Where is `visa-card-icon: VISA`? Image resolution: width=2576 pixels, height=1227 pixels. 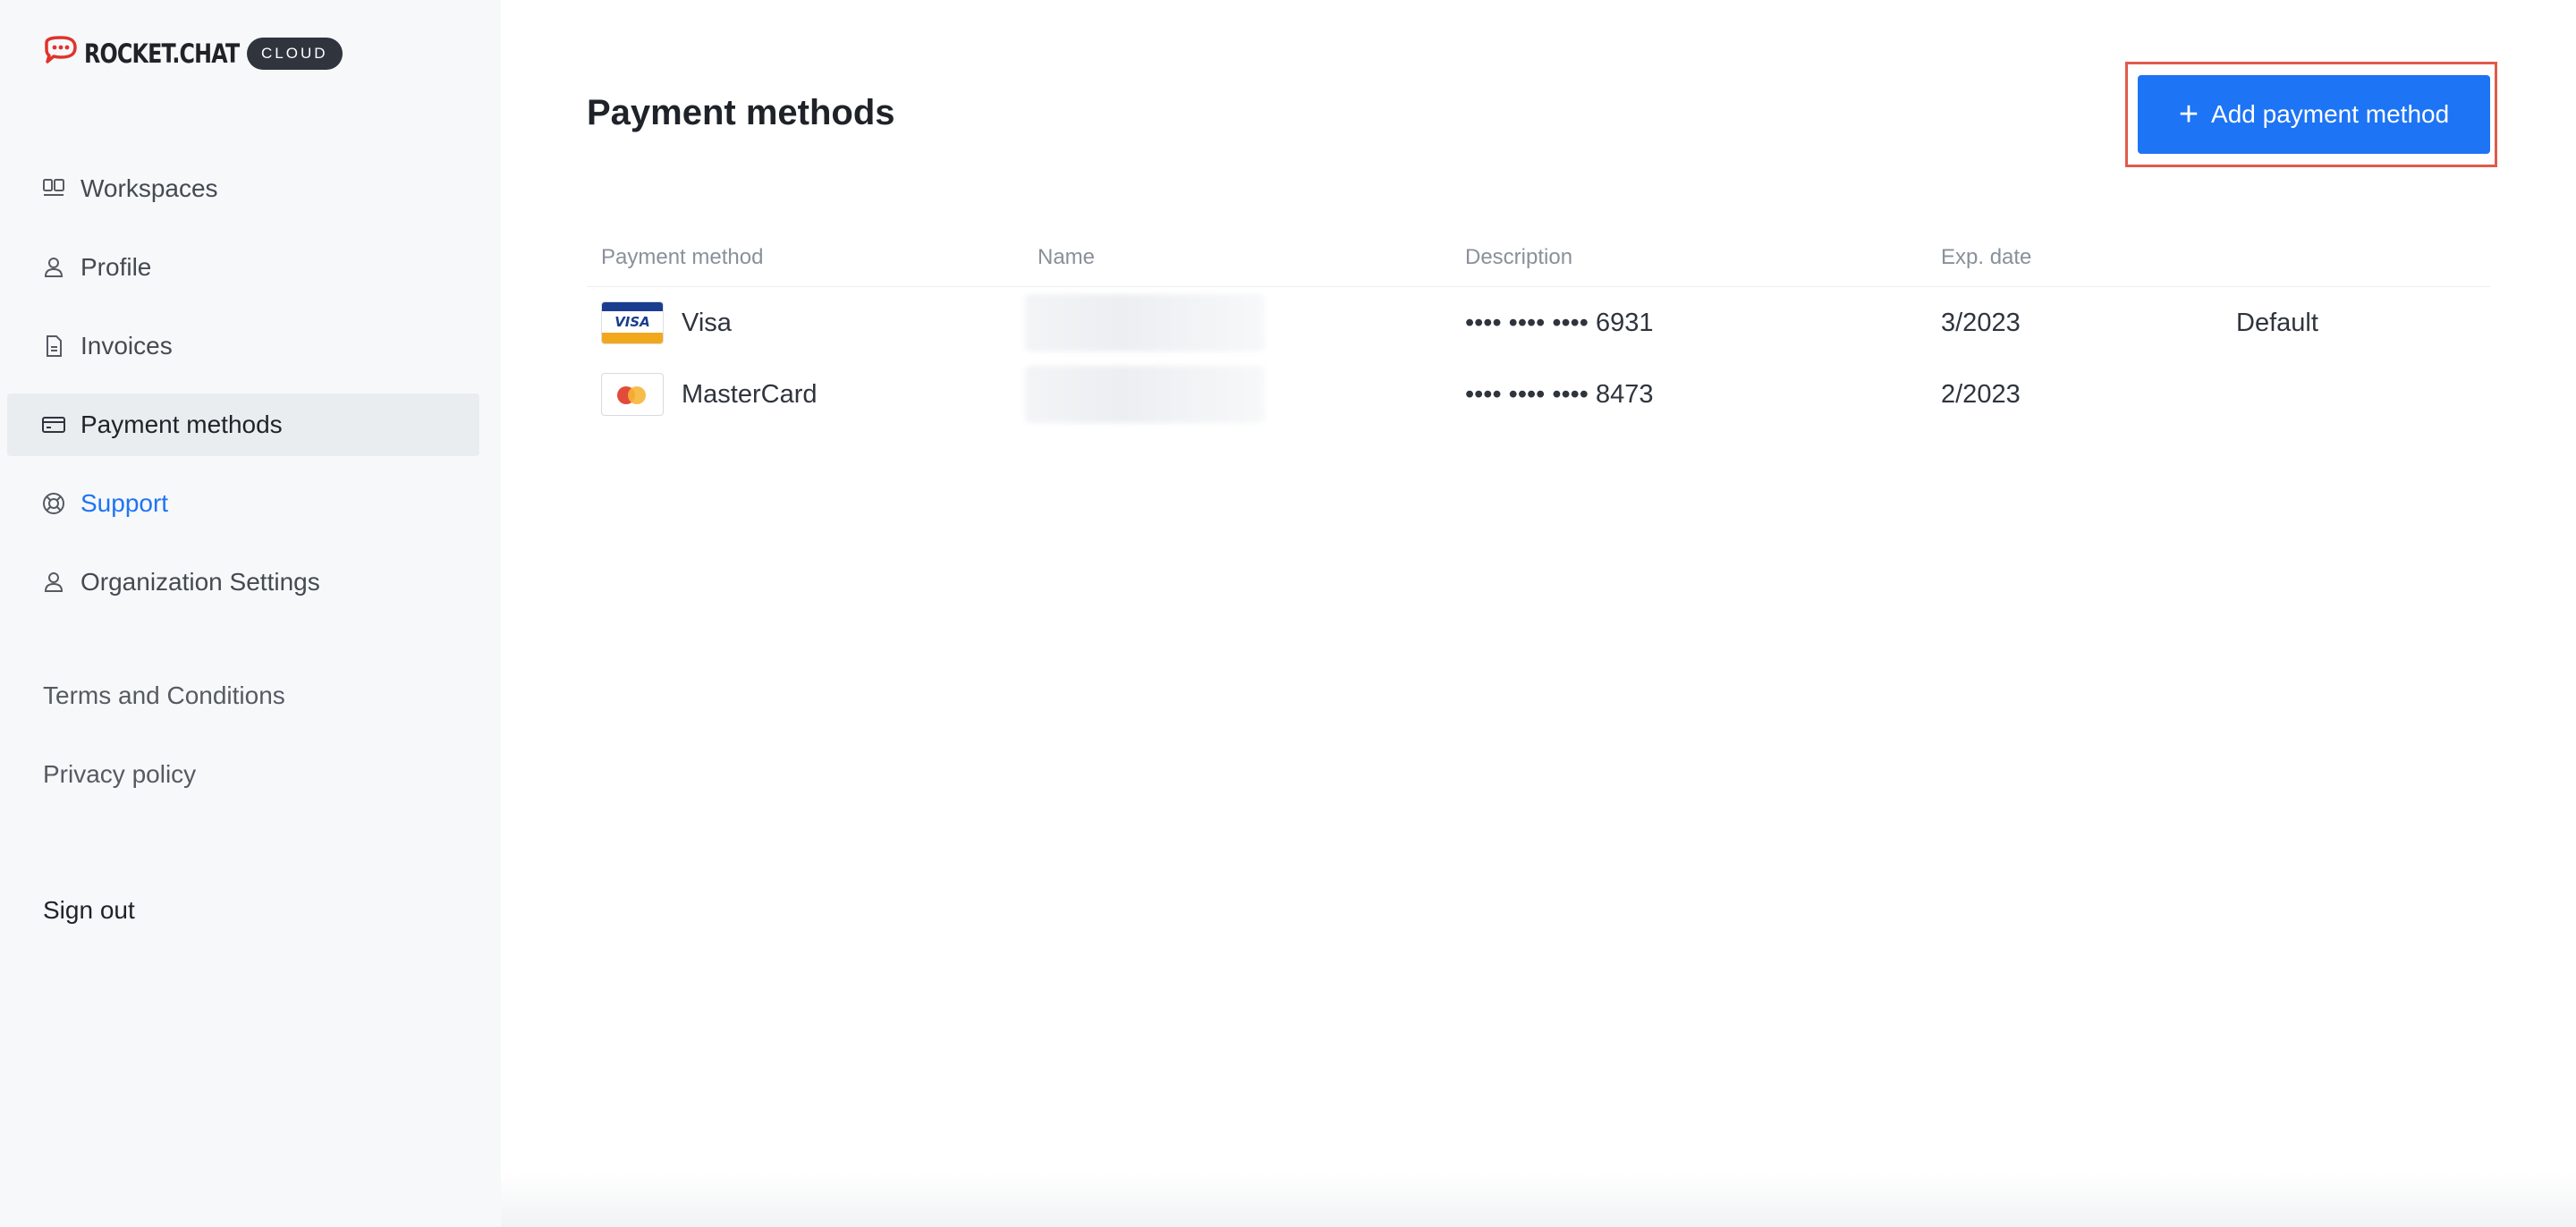 visa-card-icon: VISA is located at coordinates (632, 322).